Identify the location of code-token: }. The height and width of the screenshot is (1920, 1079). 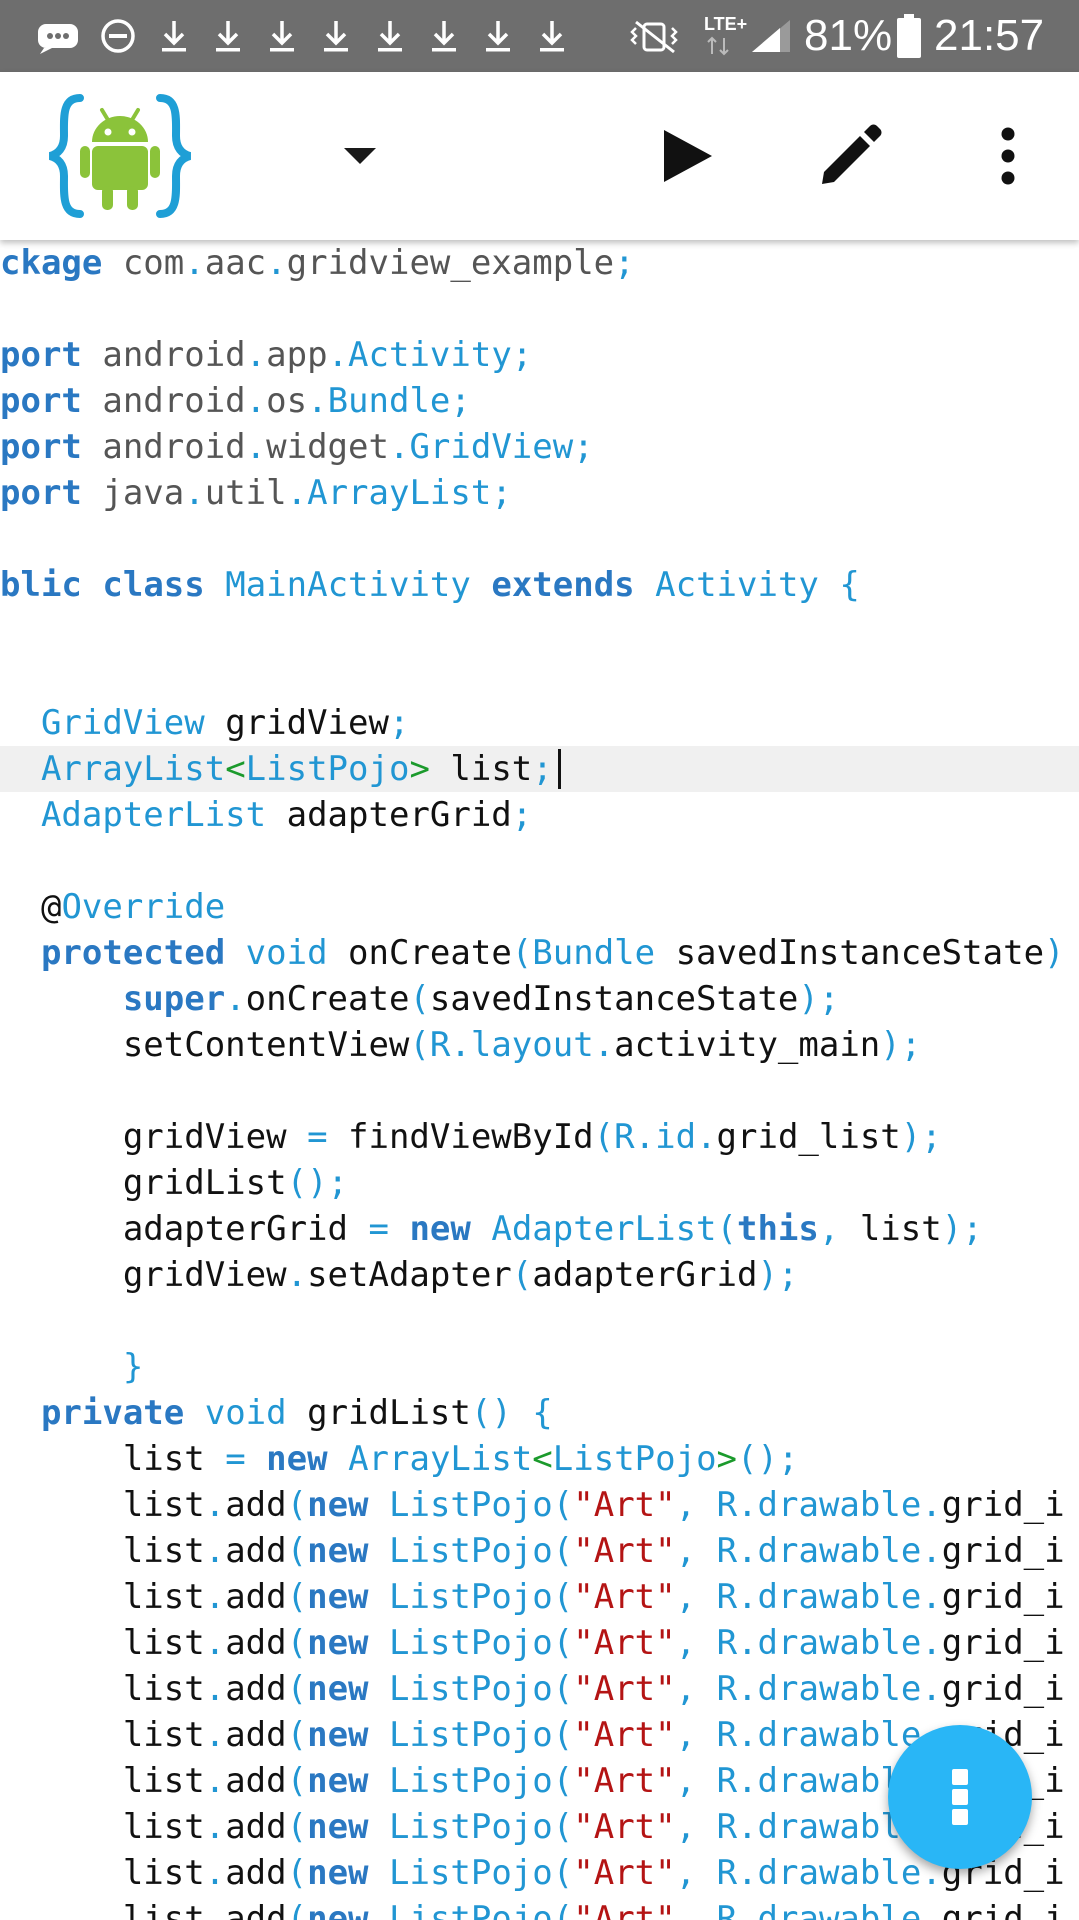
(133, 1367).